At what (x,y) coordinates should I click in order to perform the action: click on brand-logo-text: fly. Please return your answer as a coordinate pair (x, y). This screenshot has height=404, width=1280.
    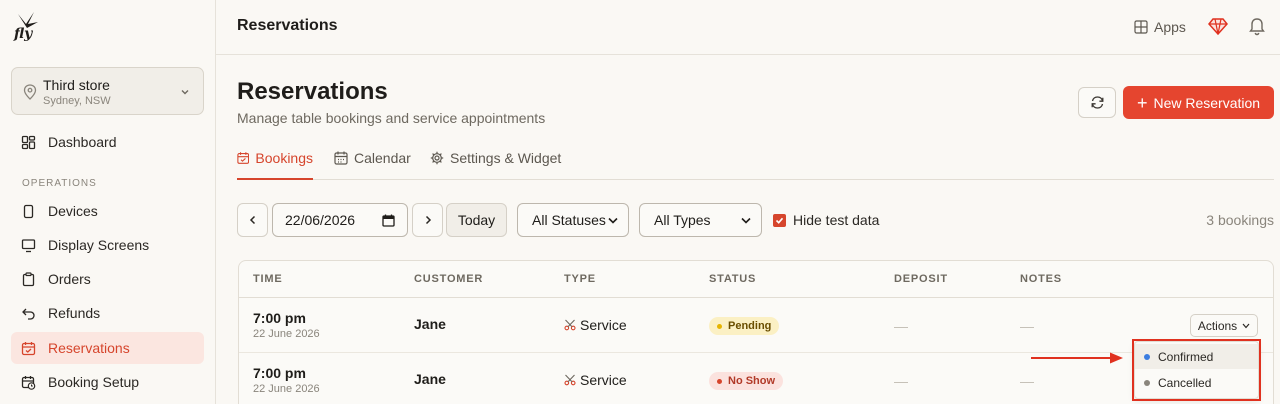
    Looking at the image, I should click on (23, 34).